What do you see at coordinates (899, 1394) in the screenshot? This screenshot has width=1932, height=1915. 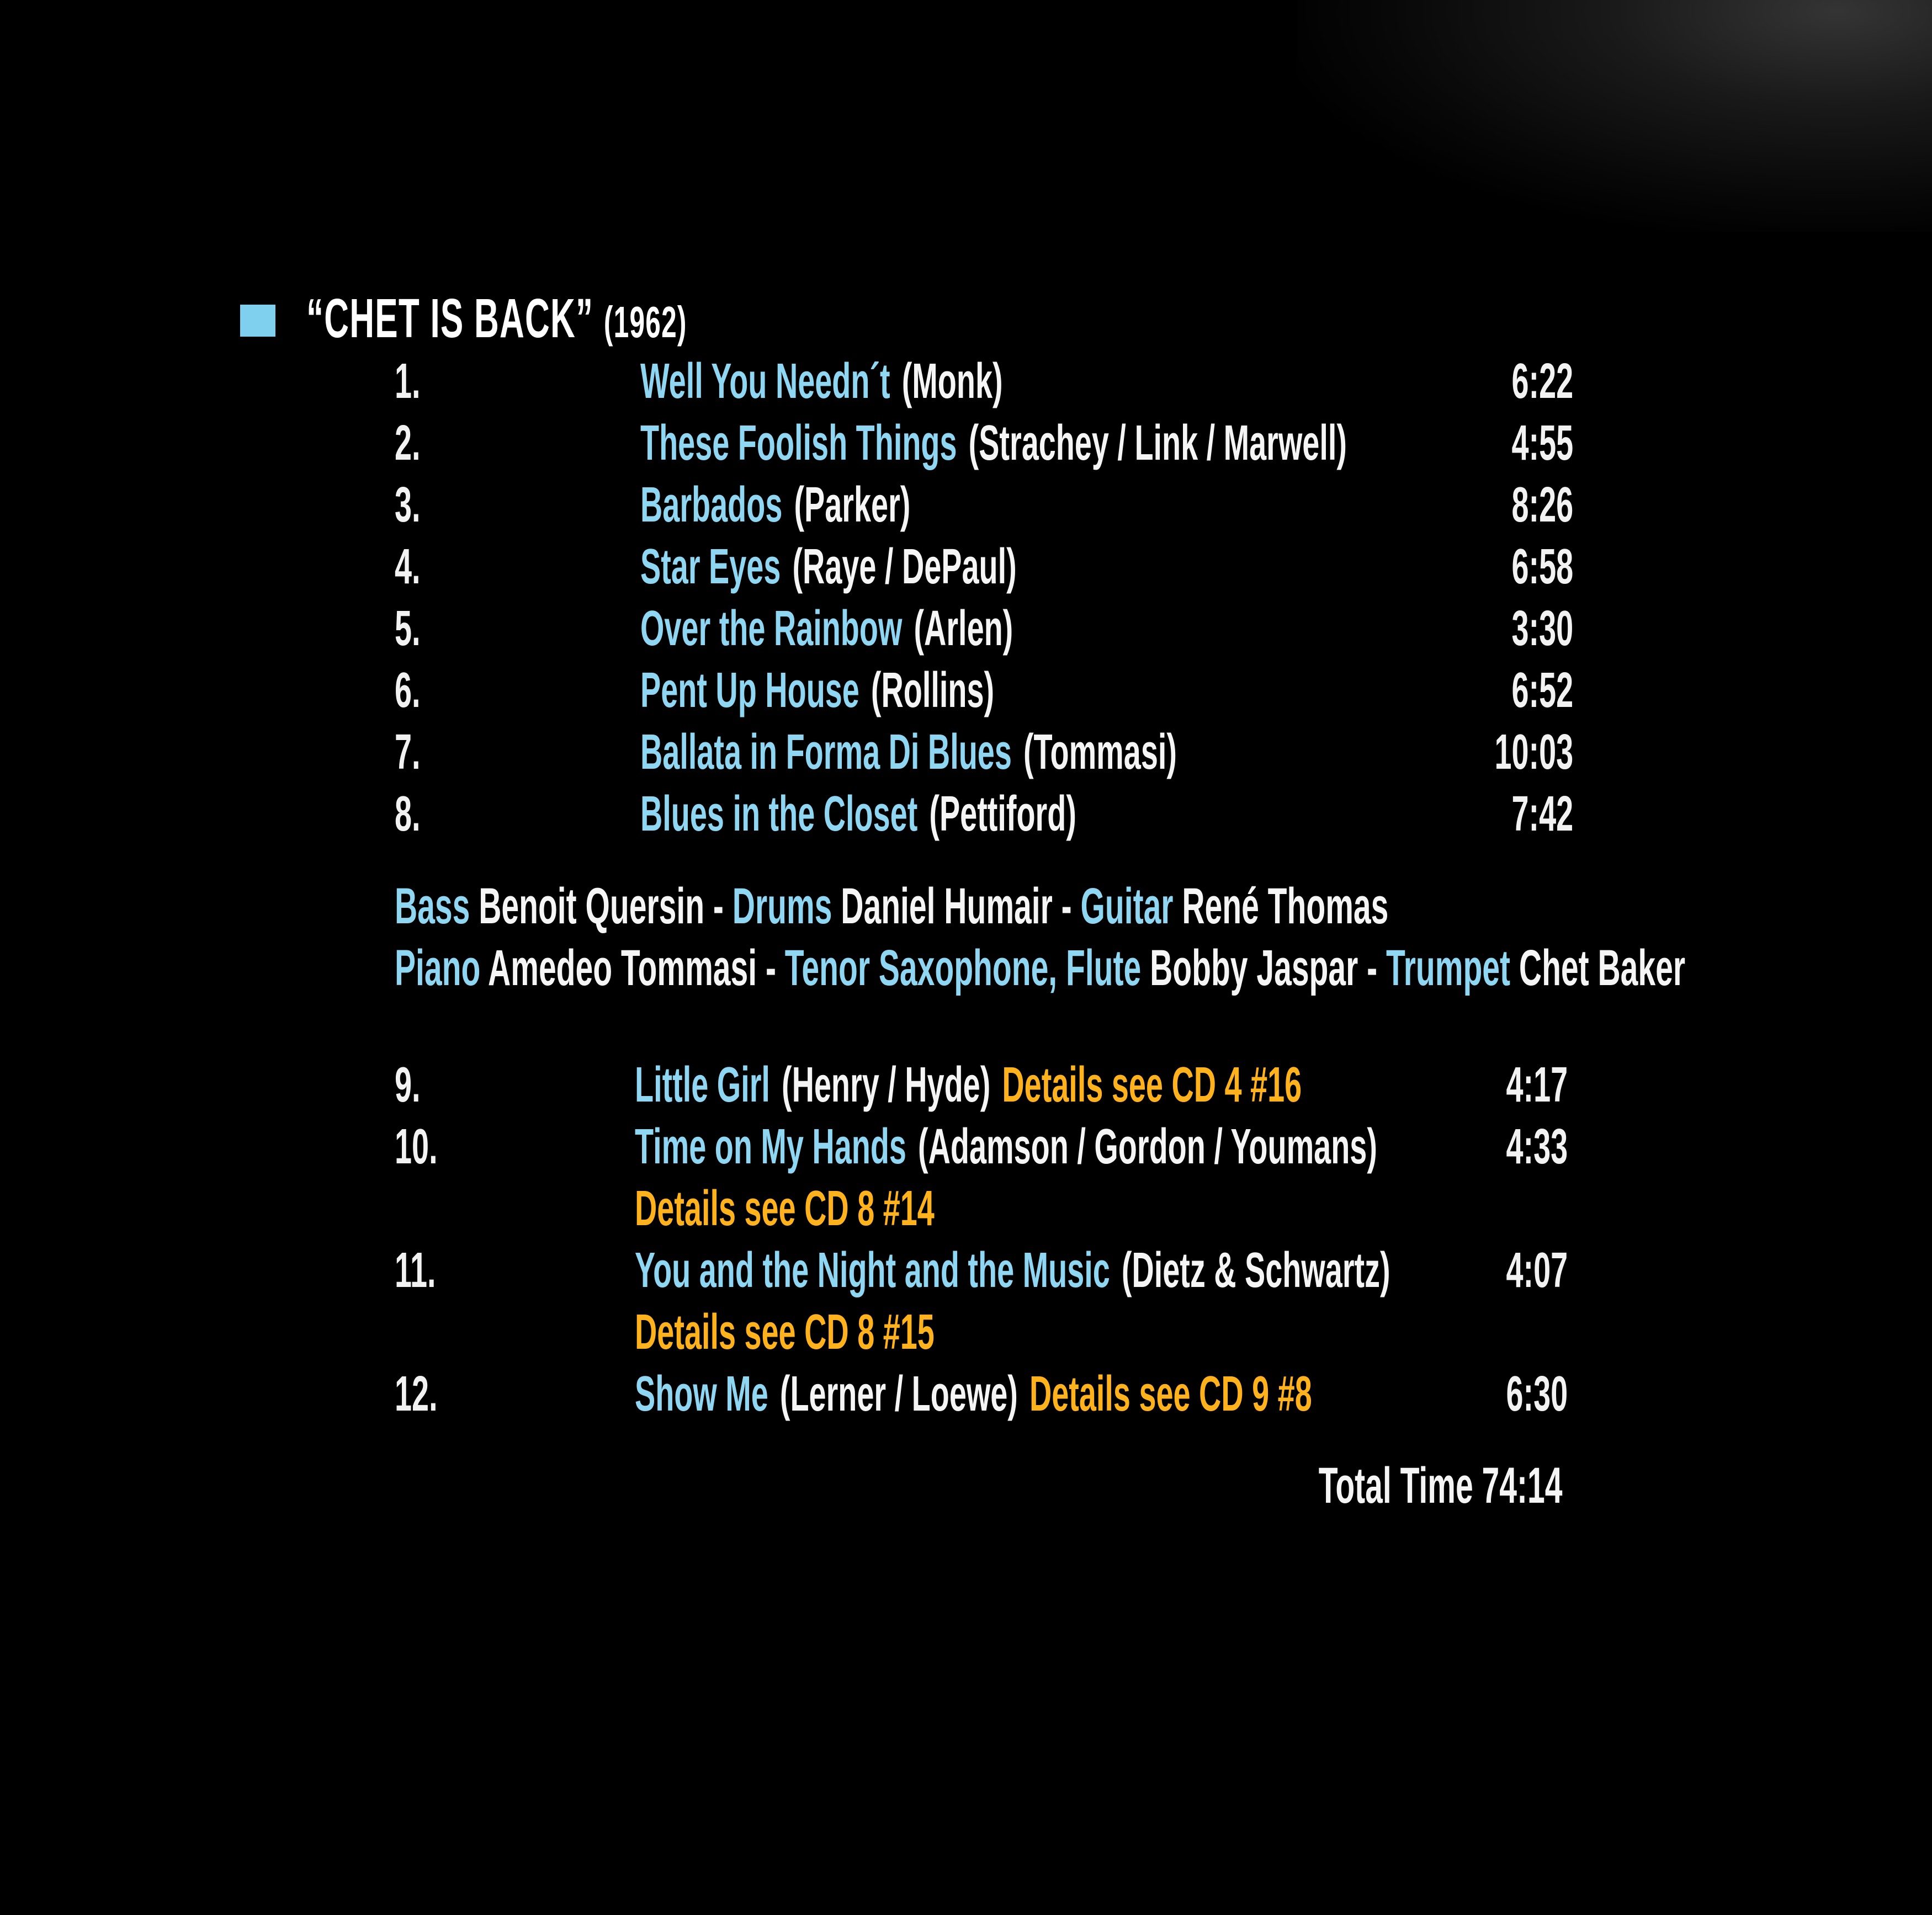 I see `track-composer: (Lerner / Loewe)` at bounding box center [899, 1394].